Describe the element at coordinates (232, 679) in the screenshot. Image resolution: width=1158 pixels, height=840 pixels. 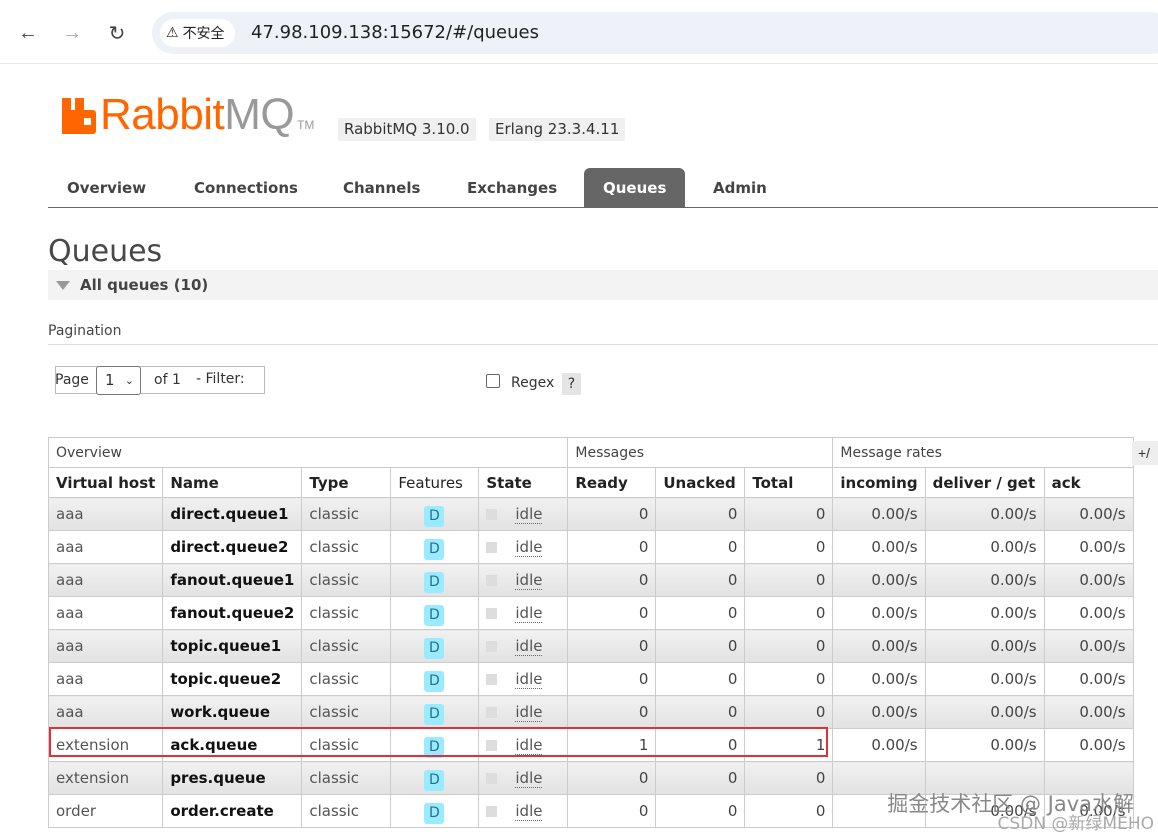
I see `cell-queue-name: topic.queue2` at that location.